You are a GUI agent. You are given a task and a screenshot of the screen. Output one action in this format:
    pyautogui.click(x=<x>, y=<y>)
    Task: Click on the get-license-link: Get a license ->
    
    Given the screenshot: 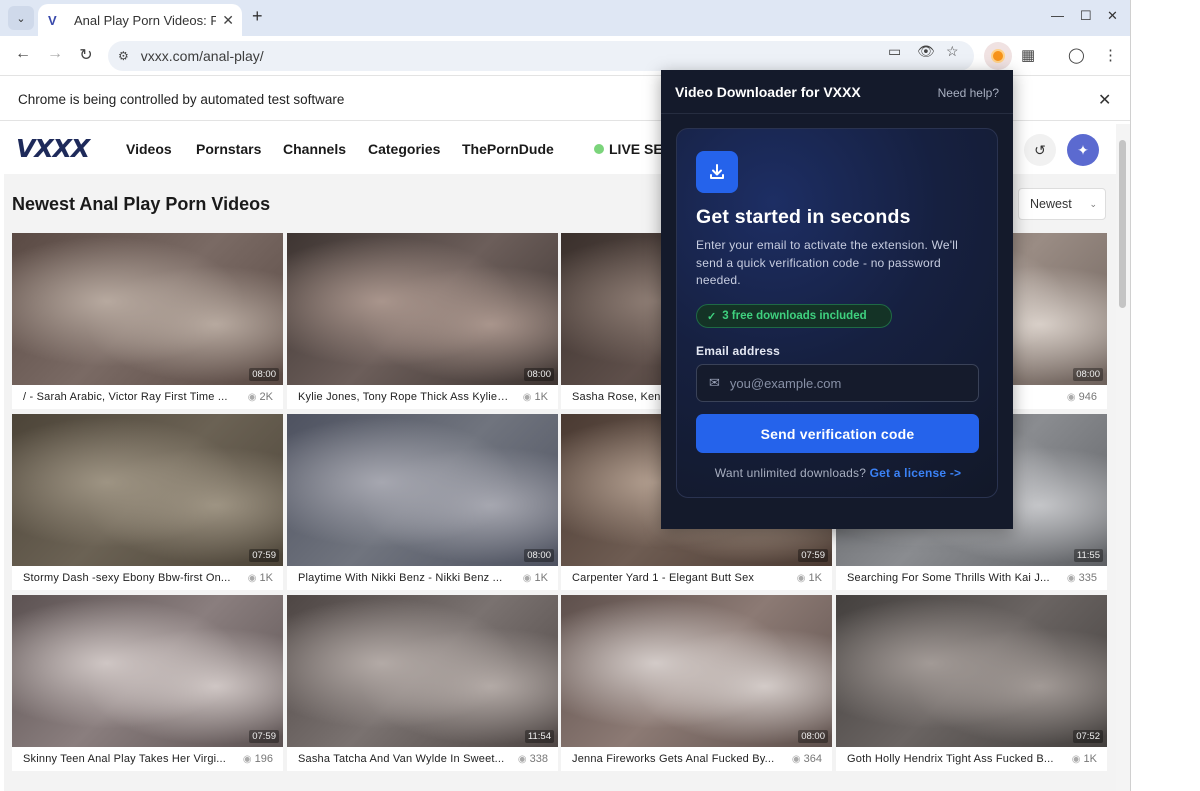 What is the action you would take?
    pyautogui.click(x=916, y=473)
    